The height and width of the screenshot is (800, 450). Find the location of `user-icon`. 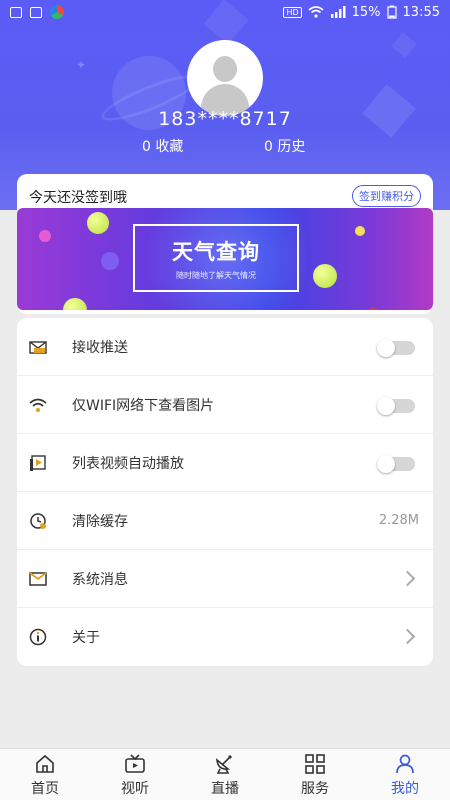

user-icon is located at coordinates (405, 764).